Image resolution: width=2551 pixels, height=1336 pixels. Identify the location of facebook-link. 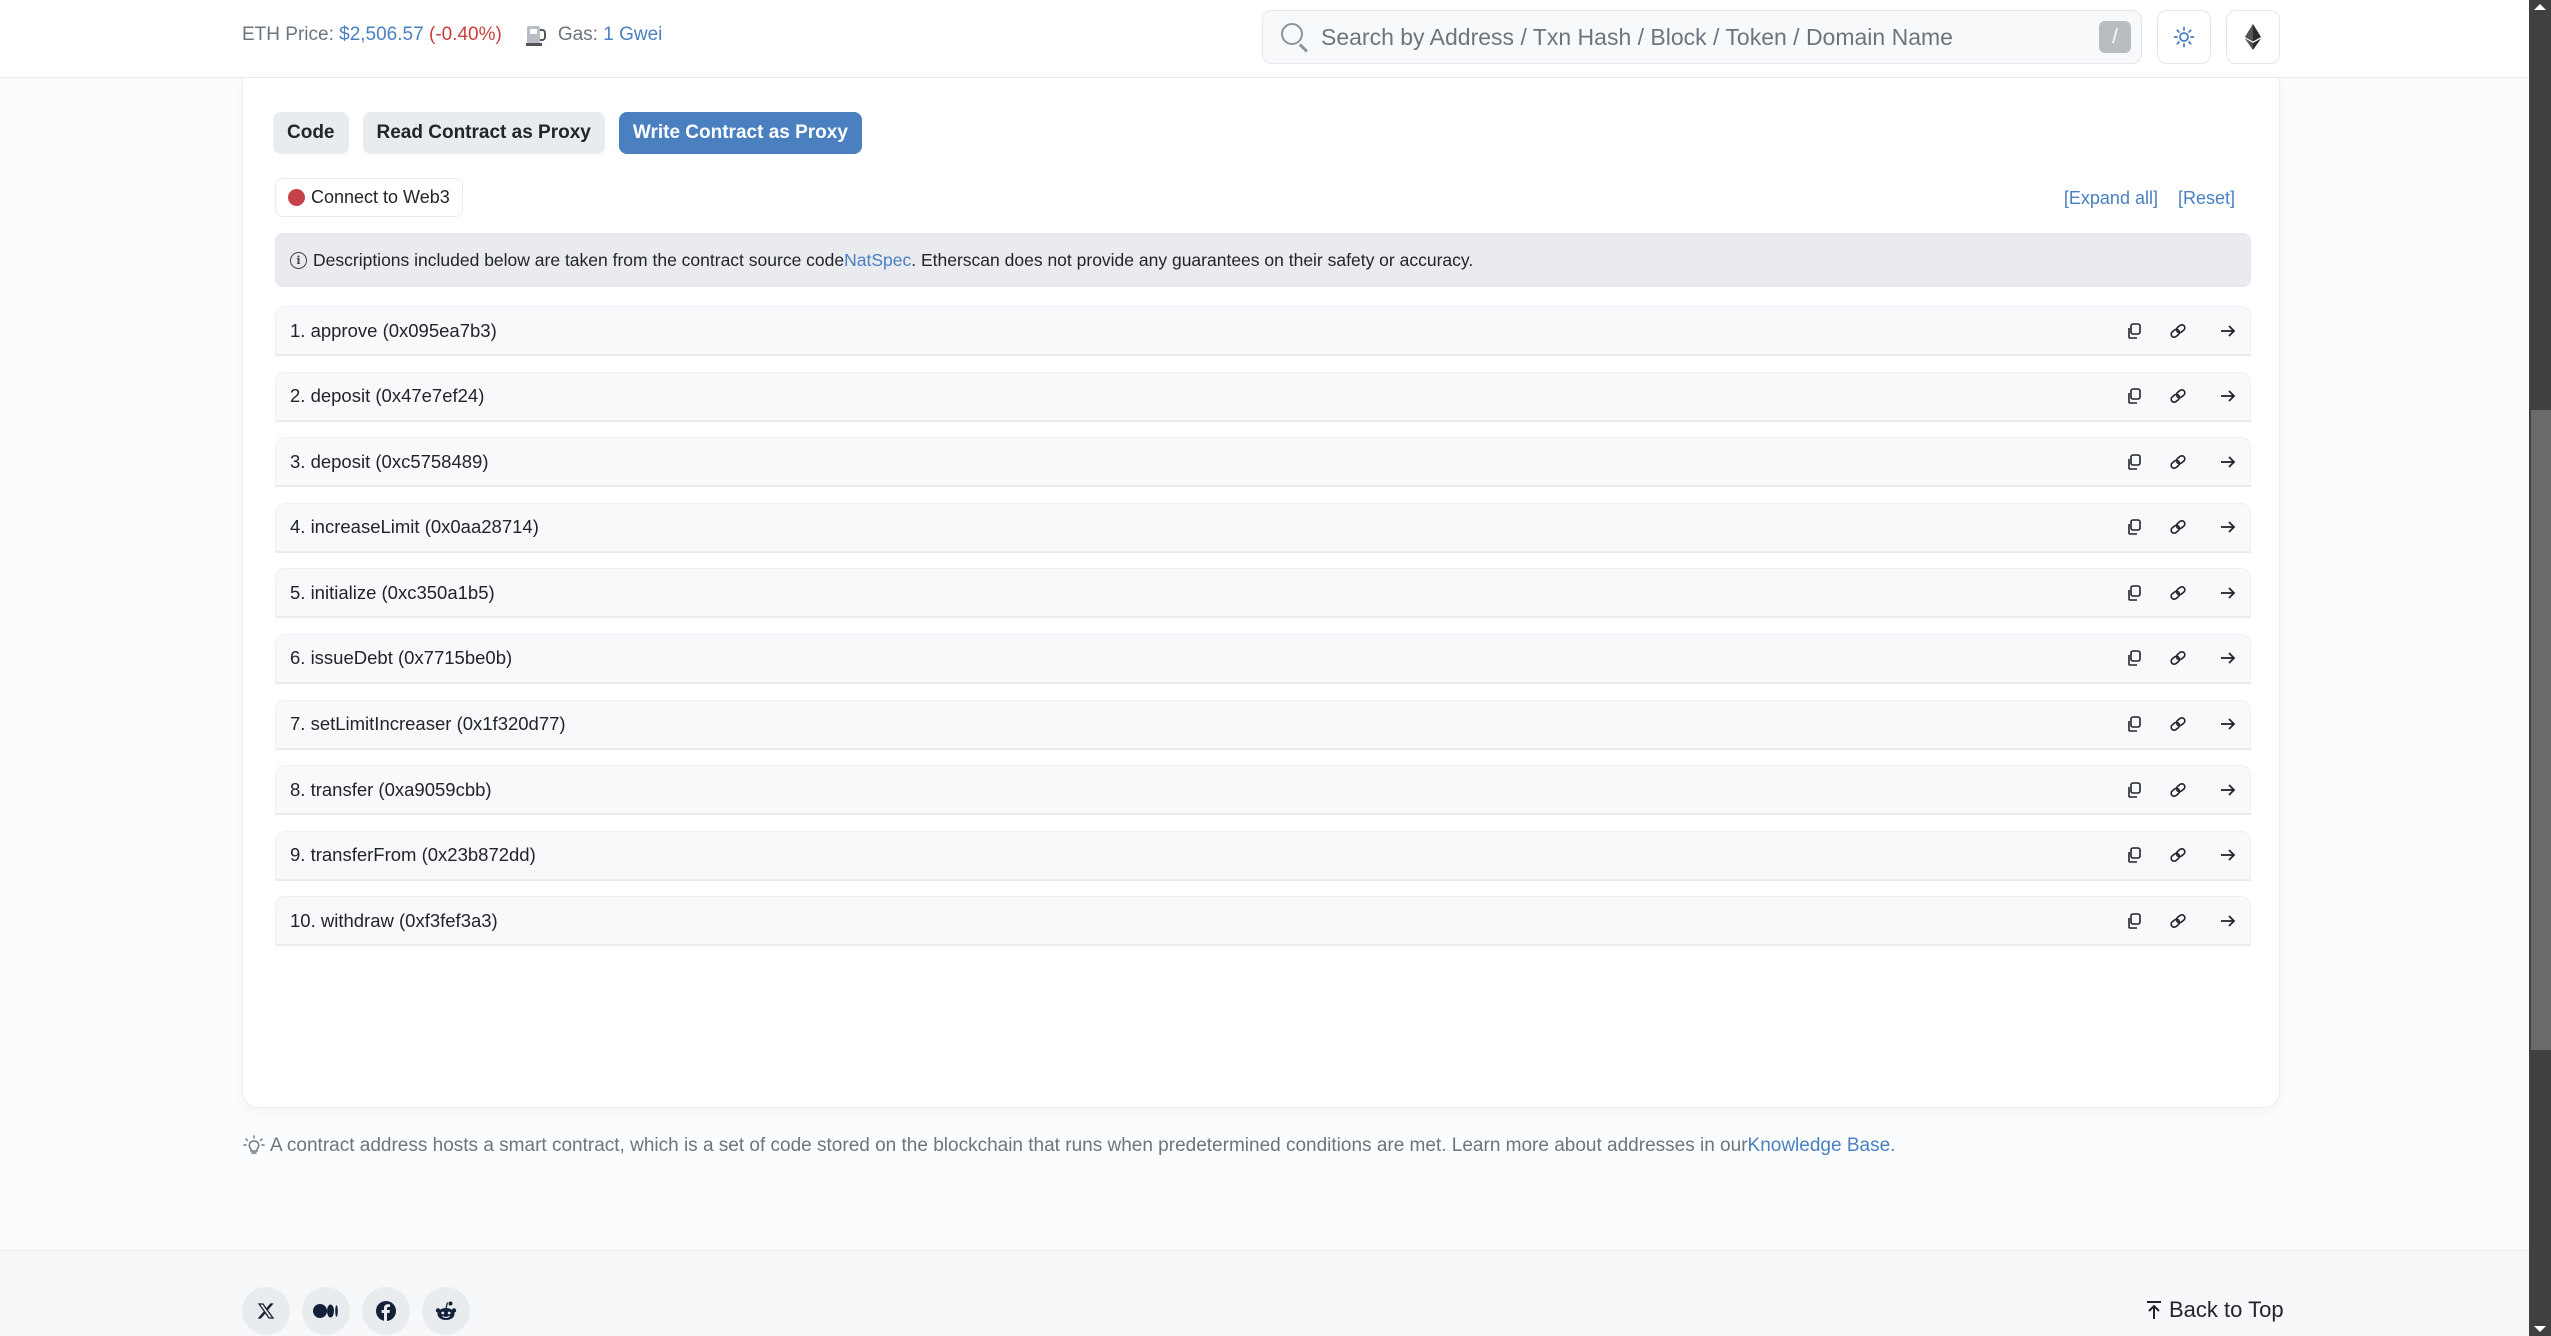
(386, 1311).